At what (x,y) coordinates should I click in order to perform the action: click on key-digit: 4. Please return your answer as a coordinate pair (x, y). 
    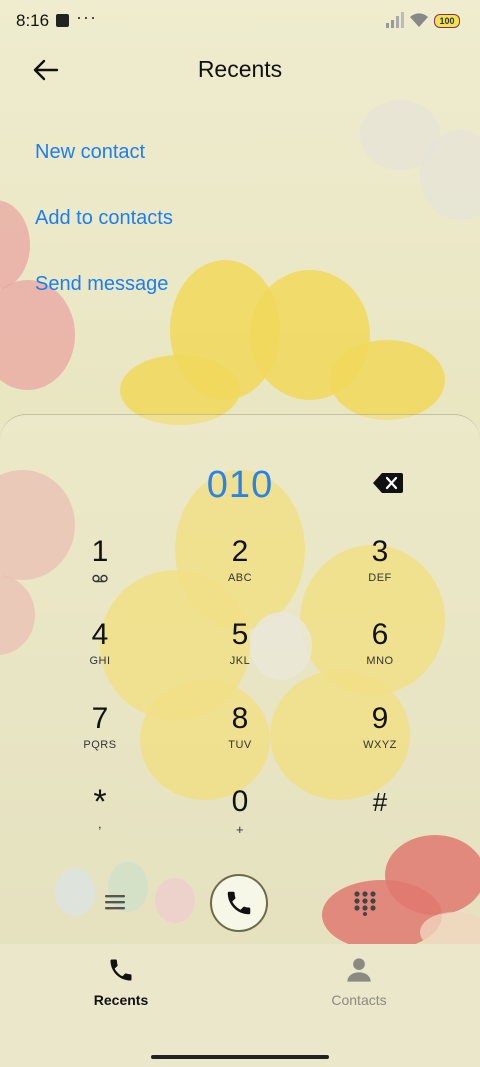
    Looking at the image, I should click on (100, 634).